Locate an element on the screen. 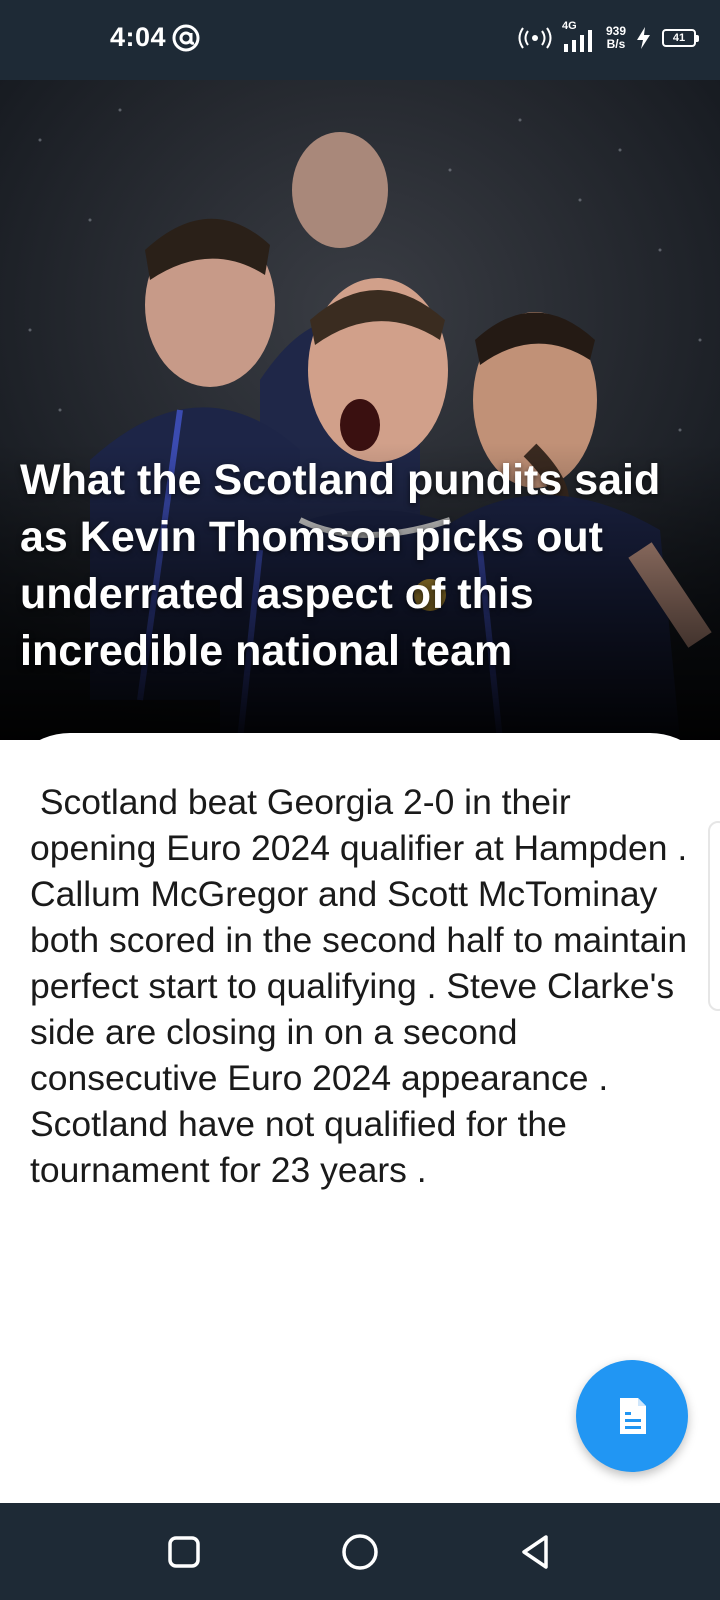  back-button is located at coordinates (536, 1552).